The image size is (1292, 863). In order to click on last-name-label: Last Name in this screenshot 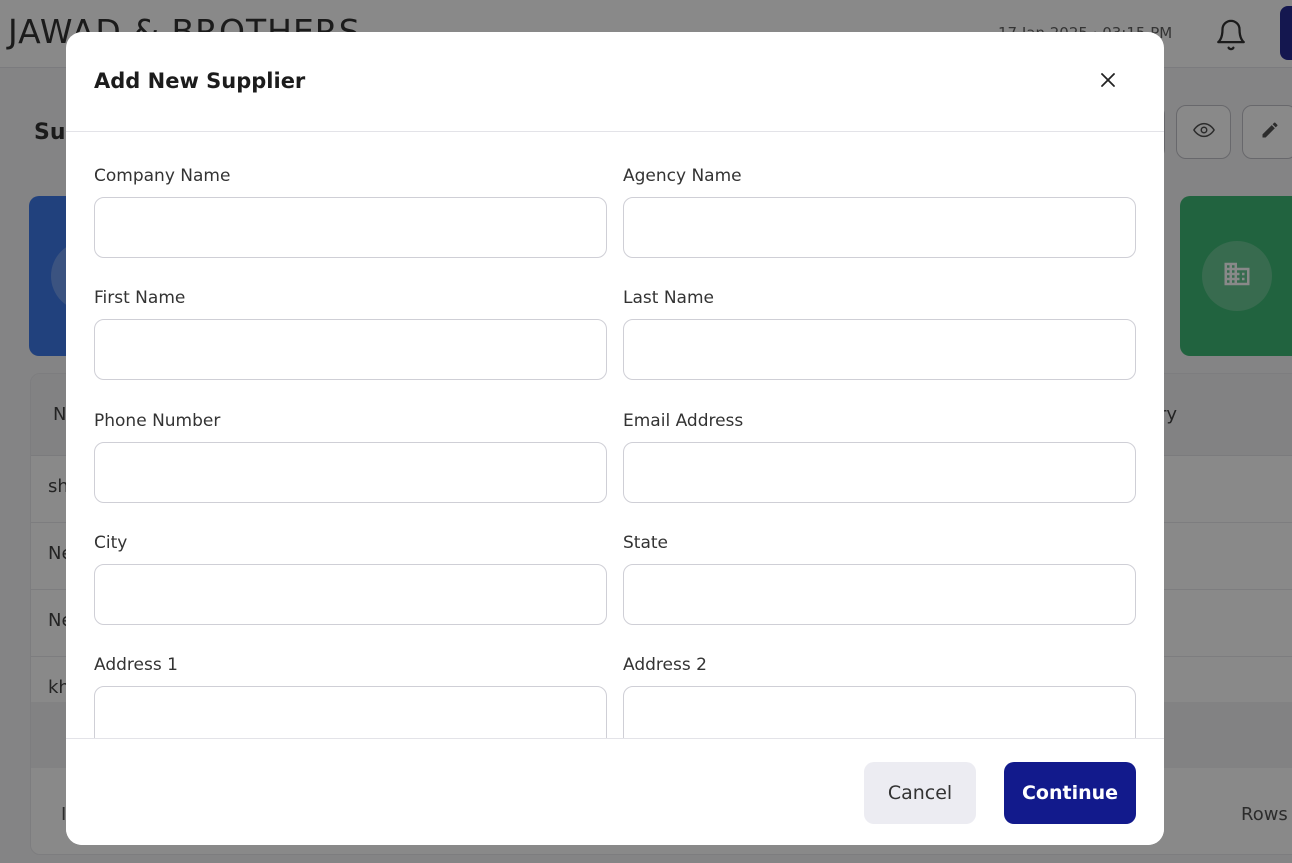, I will do `click(668, 298)`.